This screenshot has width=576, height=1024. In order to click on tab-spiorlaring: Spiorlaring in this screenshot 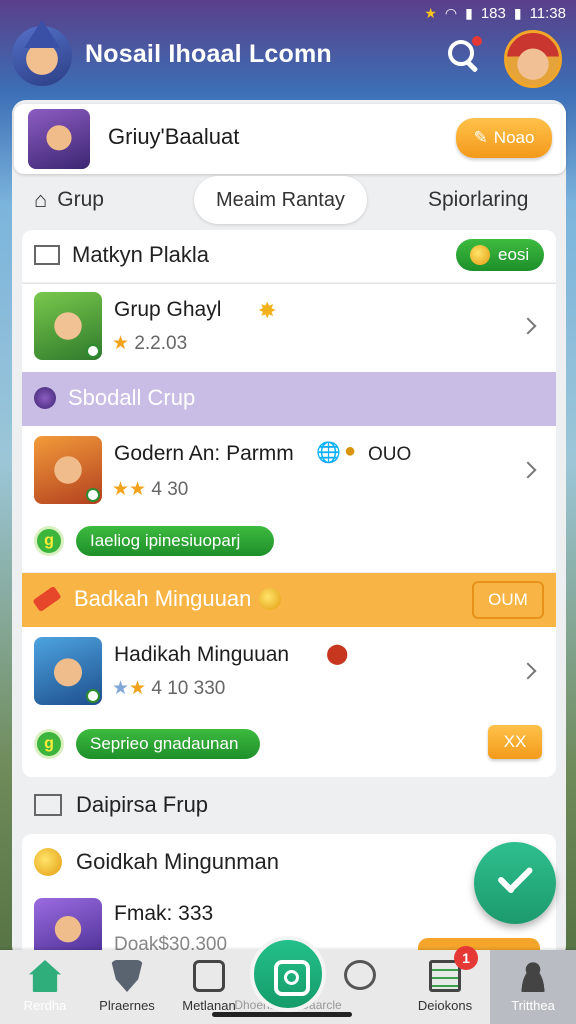, I will do `click(478, 200)`.